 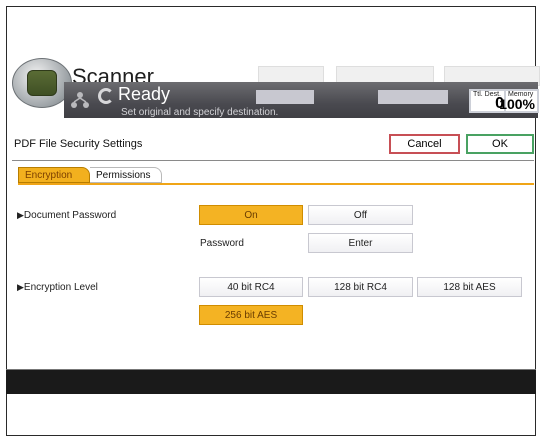 I want to click on scanner-logo-glyph, so click(x=42, y=83).